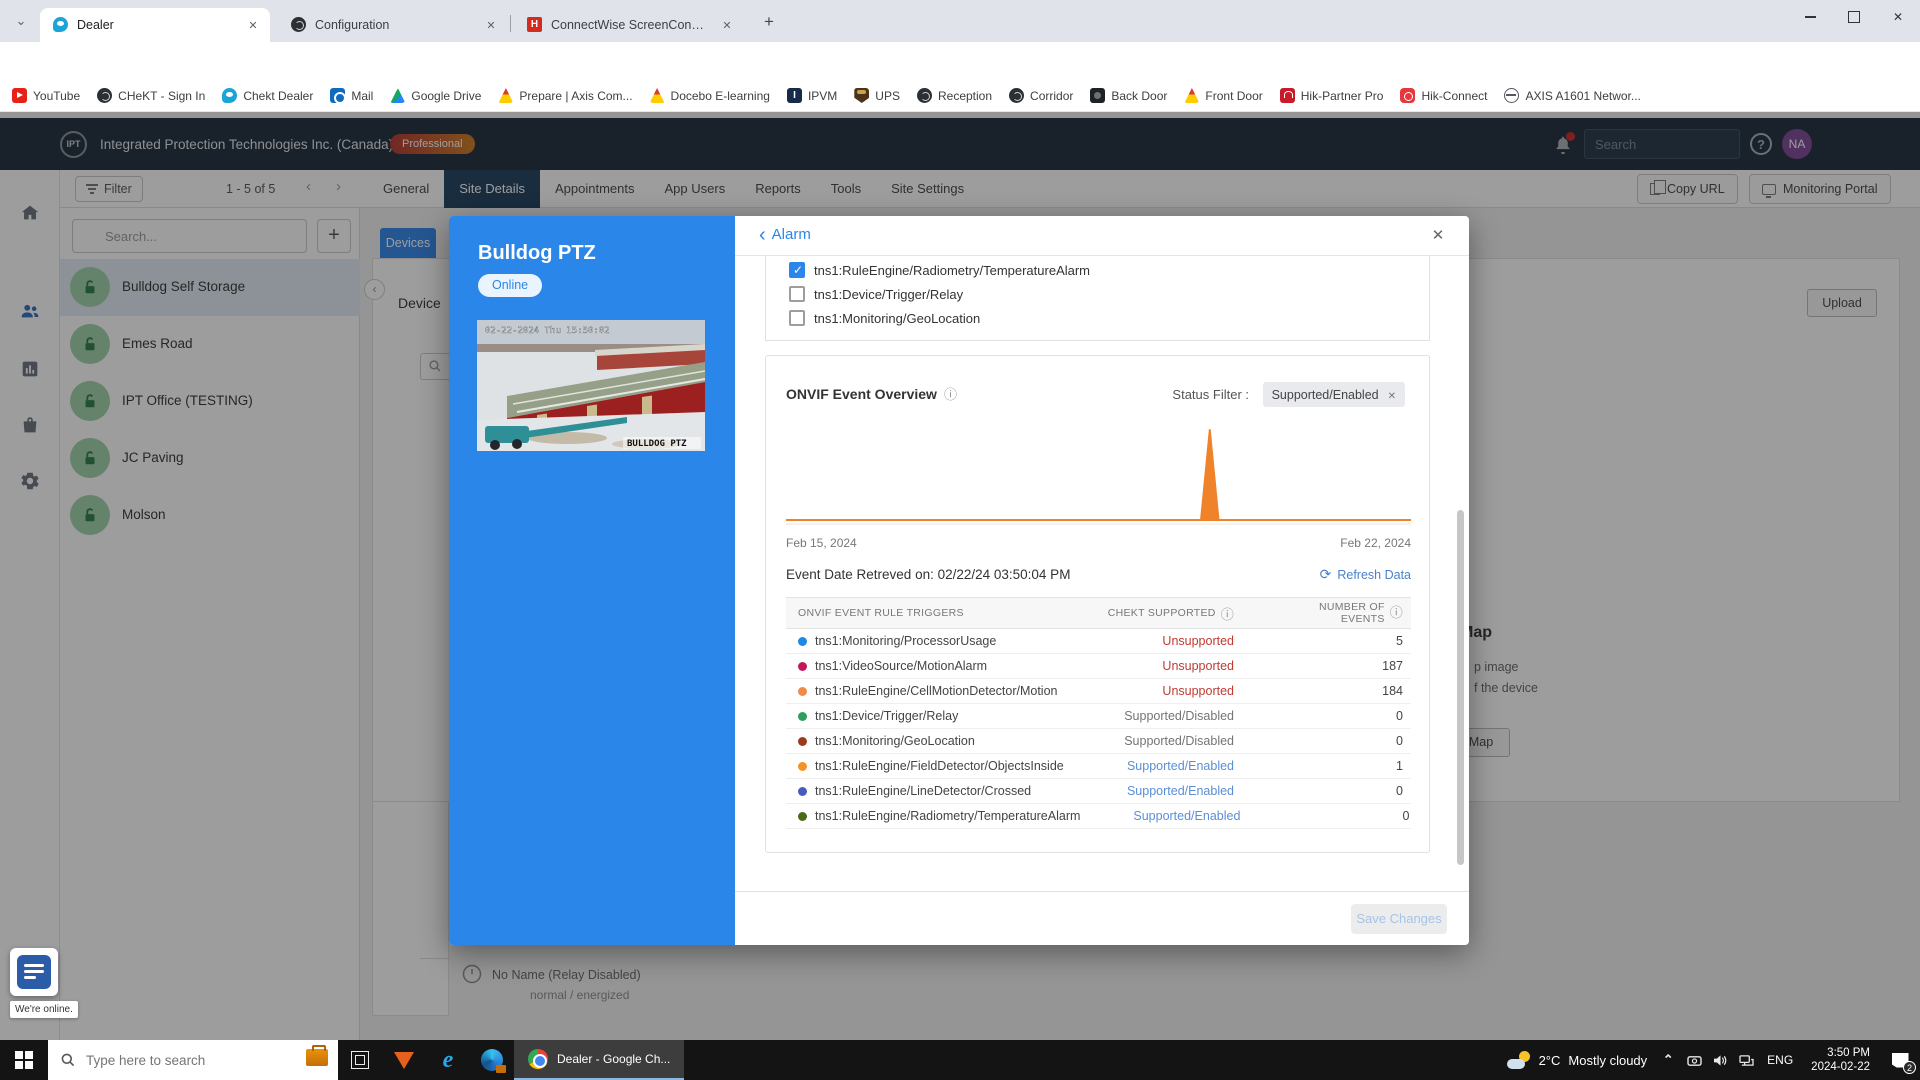  Describe the element at coordinates (1223, 95) in the screenshot. I see `bookmark-item: Front Door` at that location.